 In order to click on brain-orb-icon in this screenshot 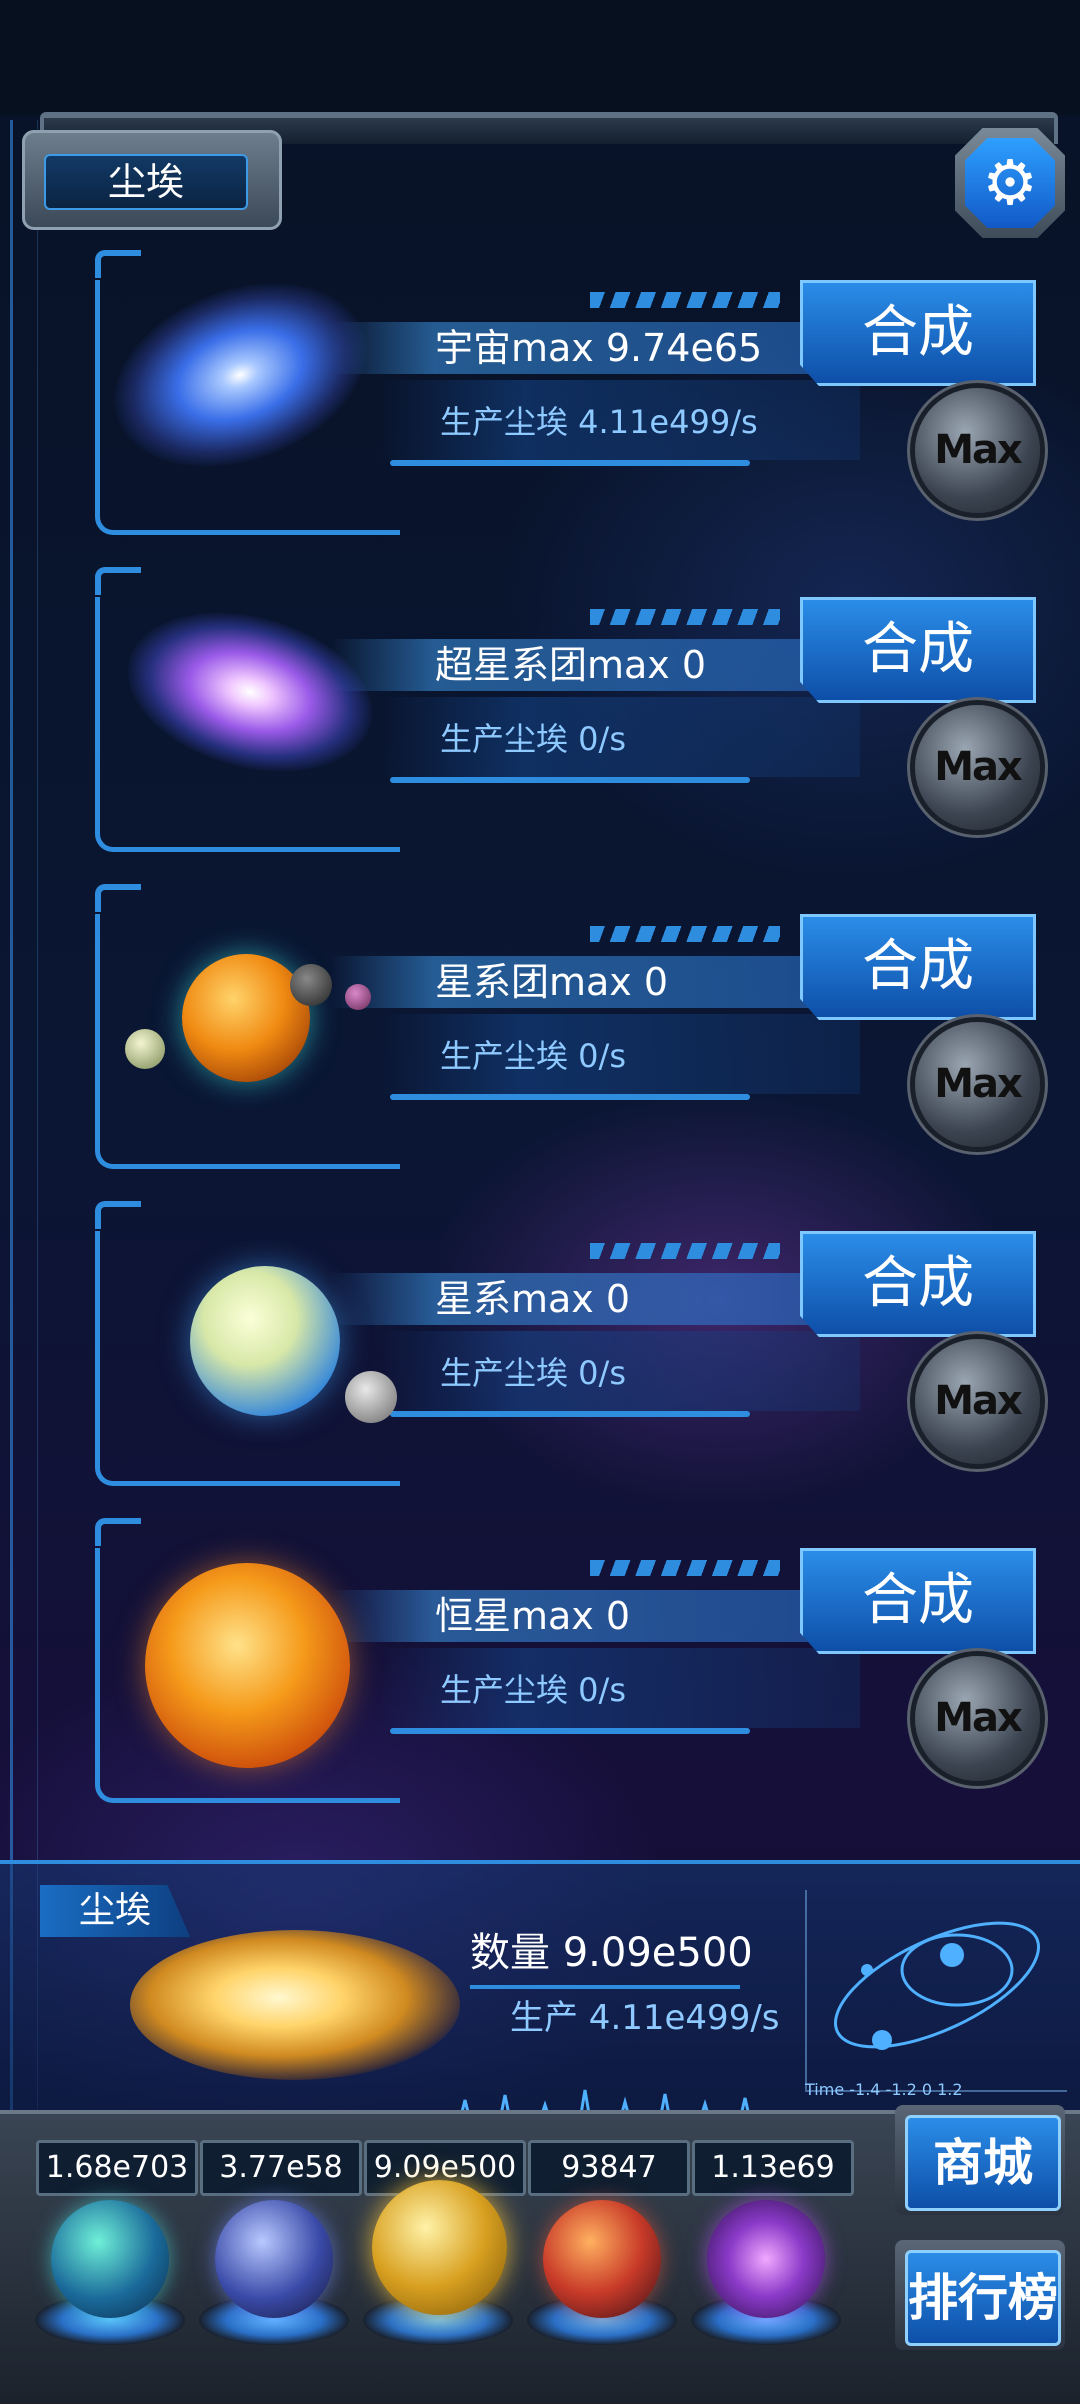, I will do `click(602, 2259)`.